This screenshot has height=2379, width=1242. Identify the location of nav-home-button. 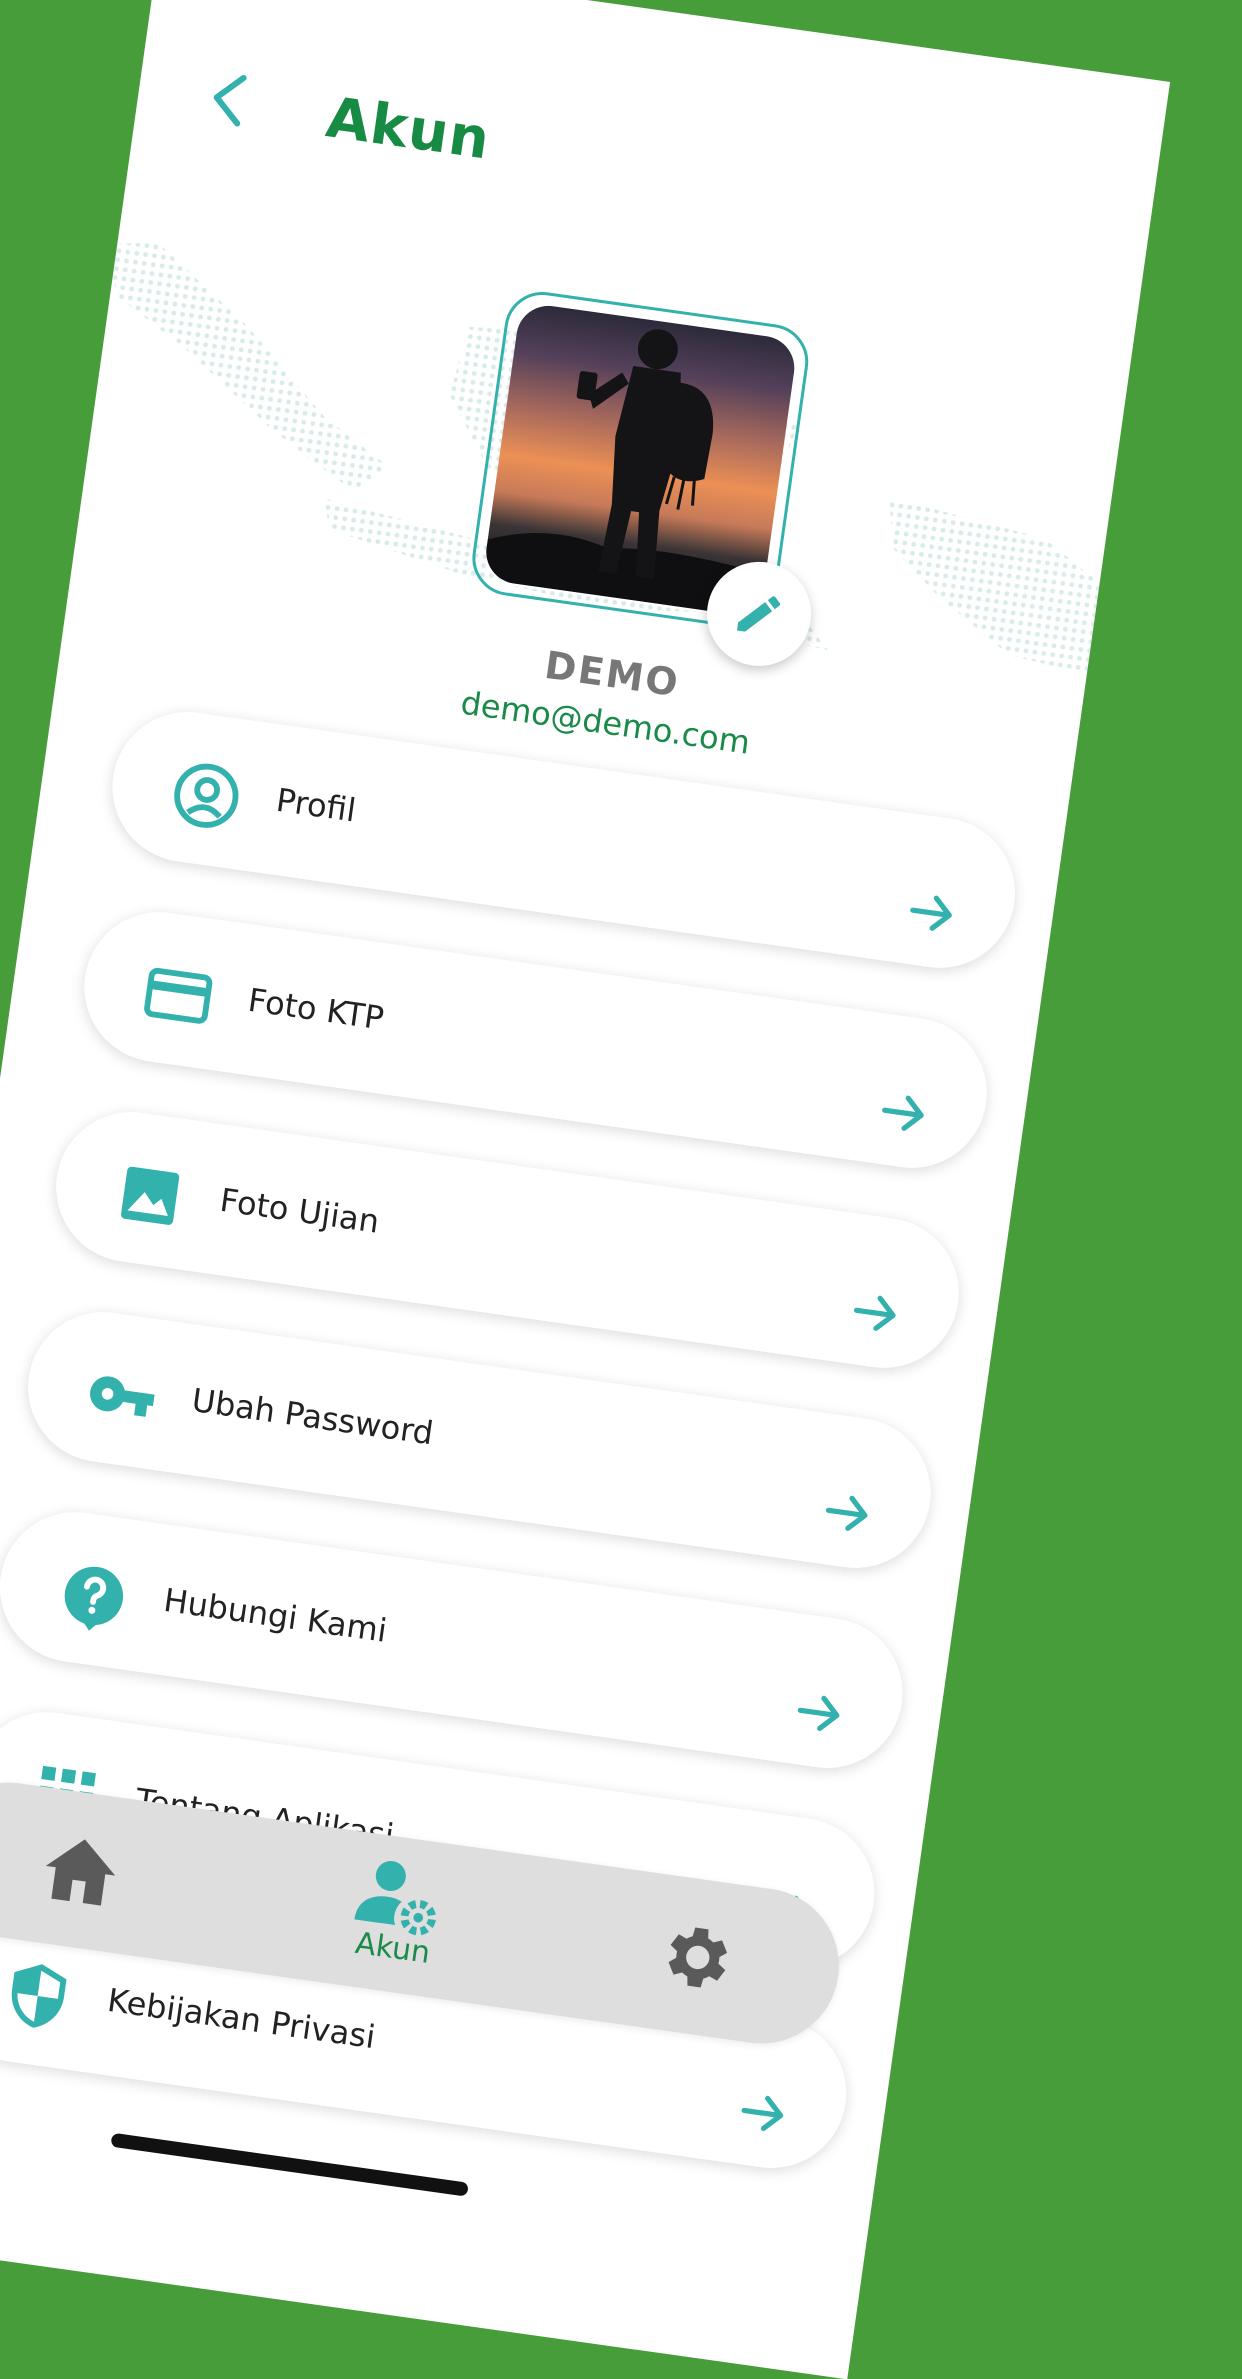
(80, 1871).